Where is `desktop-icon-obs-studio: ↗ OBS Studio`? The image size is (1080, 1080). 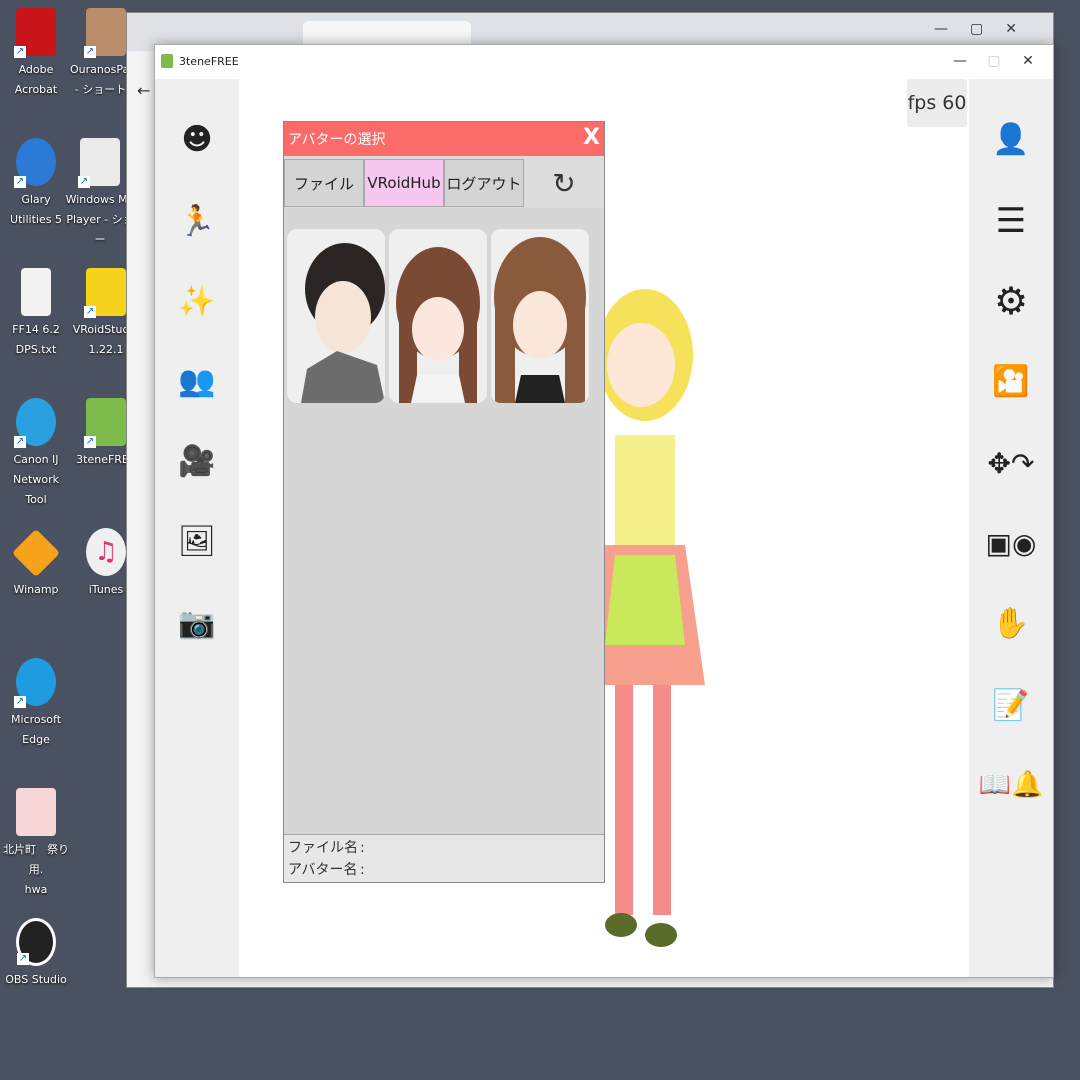 desktop-icon-obs-studio: ↗ OBS Studio is located at coordinates (36, 954).